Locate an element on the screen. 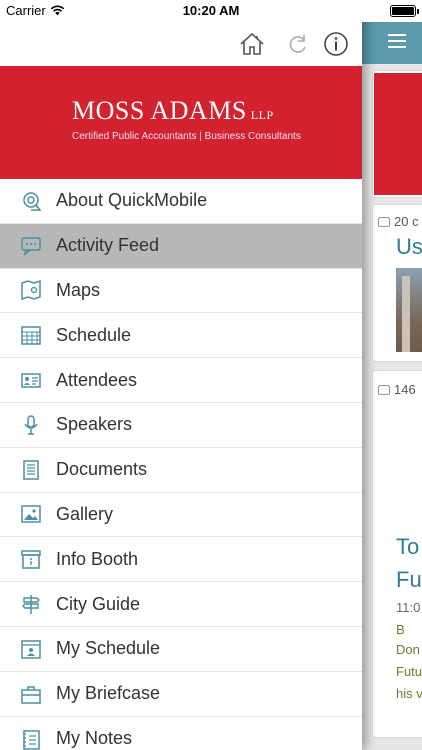  logo-text: MOSS ADAMS is located at coordinates (159, 110).